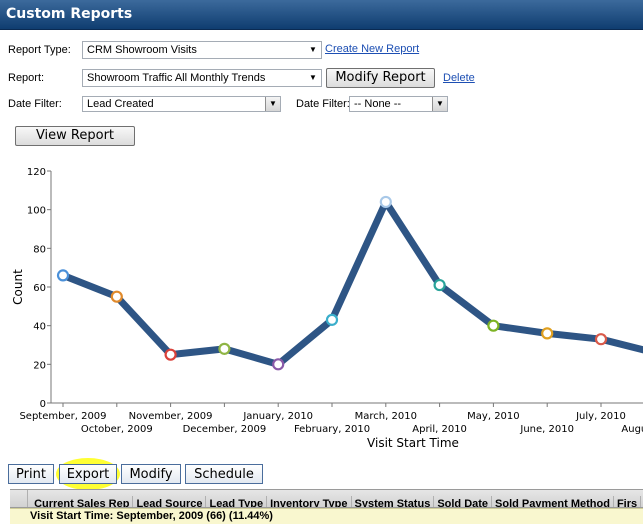 This screenshot has height=524, width=643. Describe the element at coordinates (372, 49) in the screenshot. I see `create-new-report-link: Create New Report` at that location.